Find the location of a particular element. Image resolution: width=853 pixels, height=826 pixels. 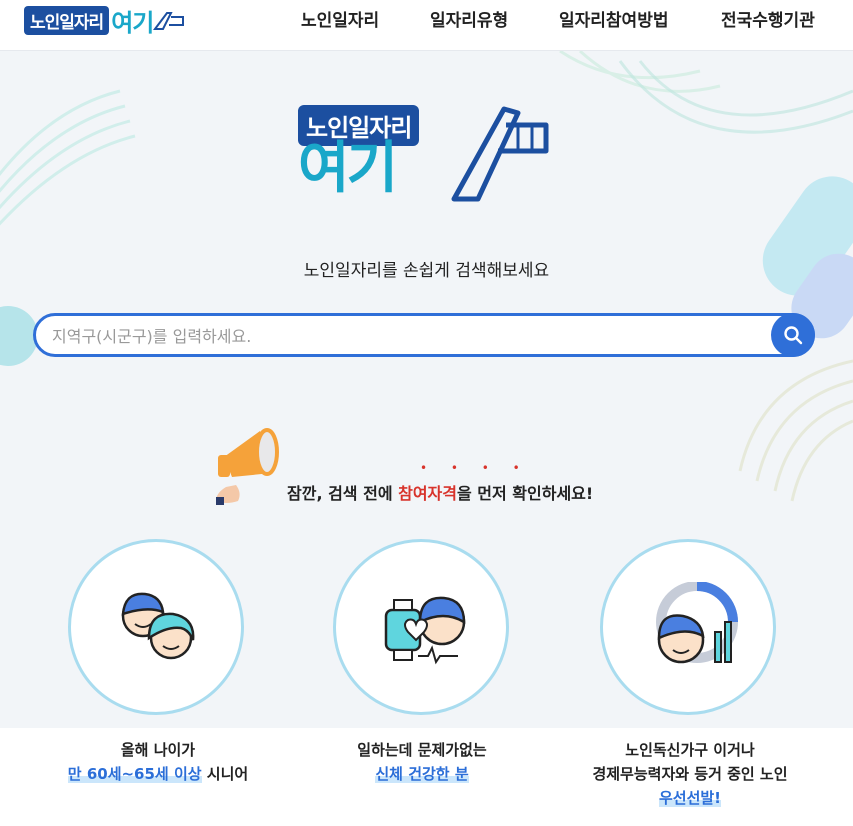

nav-agencies: 전국수행기관 is located at coordinates (768, 18).